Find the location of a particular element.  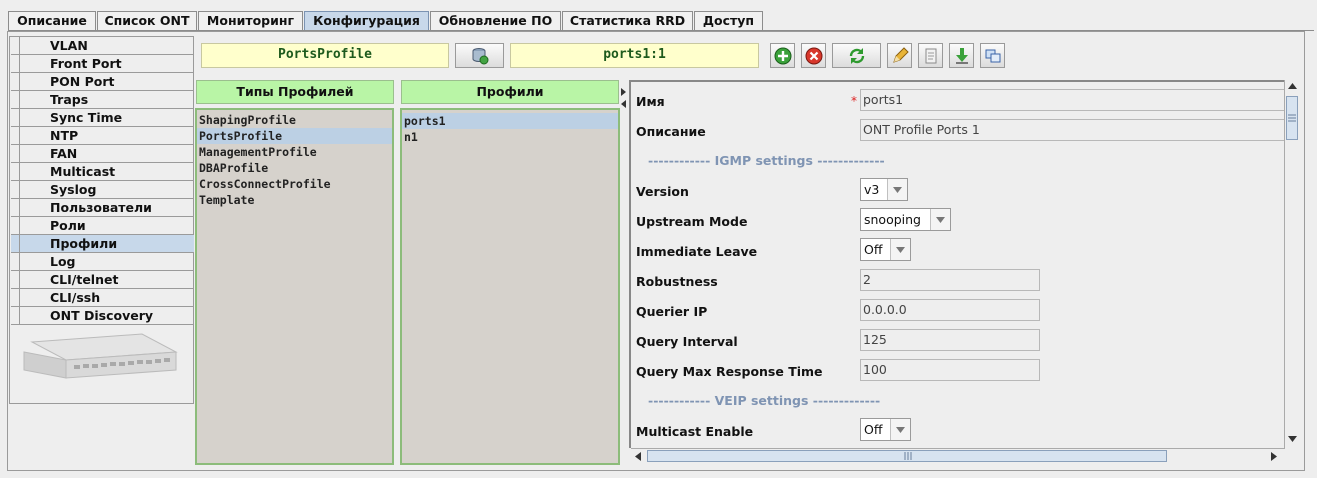

sidebar-item-users: Пользователи is located at coordinates (102, 208).